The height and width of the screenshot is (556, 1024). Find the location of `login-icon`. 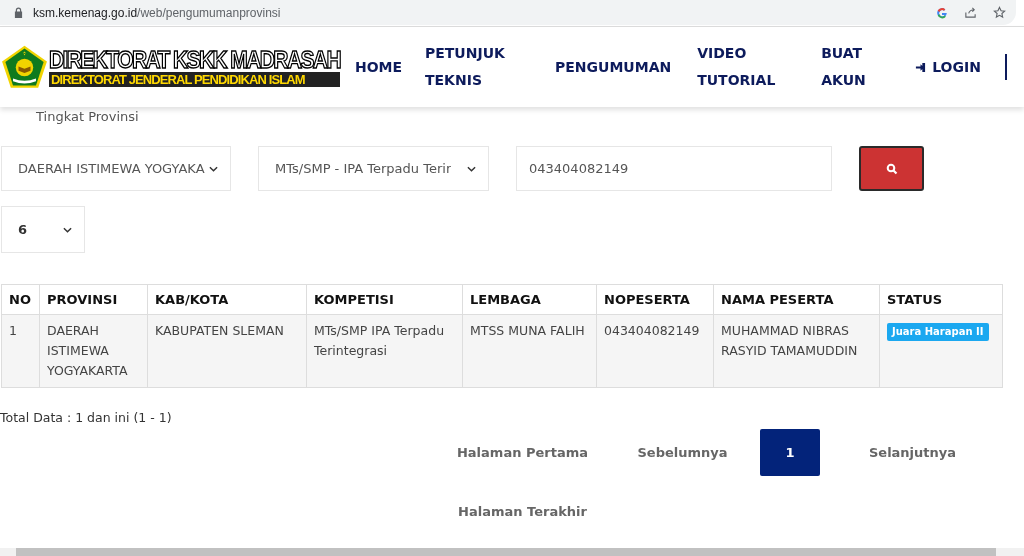

login-icon is located at coordinates (921, 67).